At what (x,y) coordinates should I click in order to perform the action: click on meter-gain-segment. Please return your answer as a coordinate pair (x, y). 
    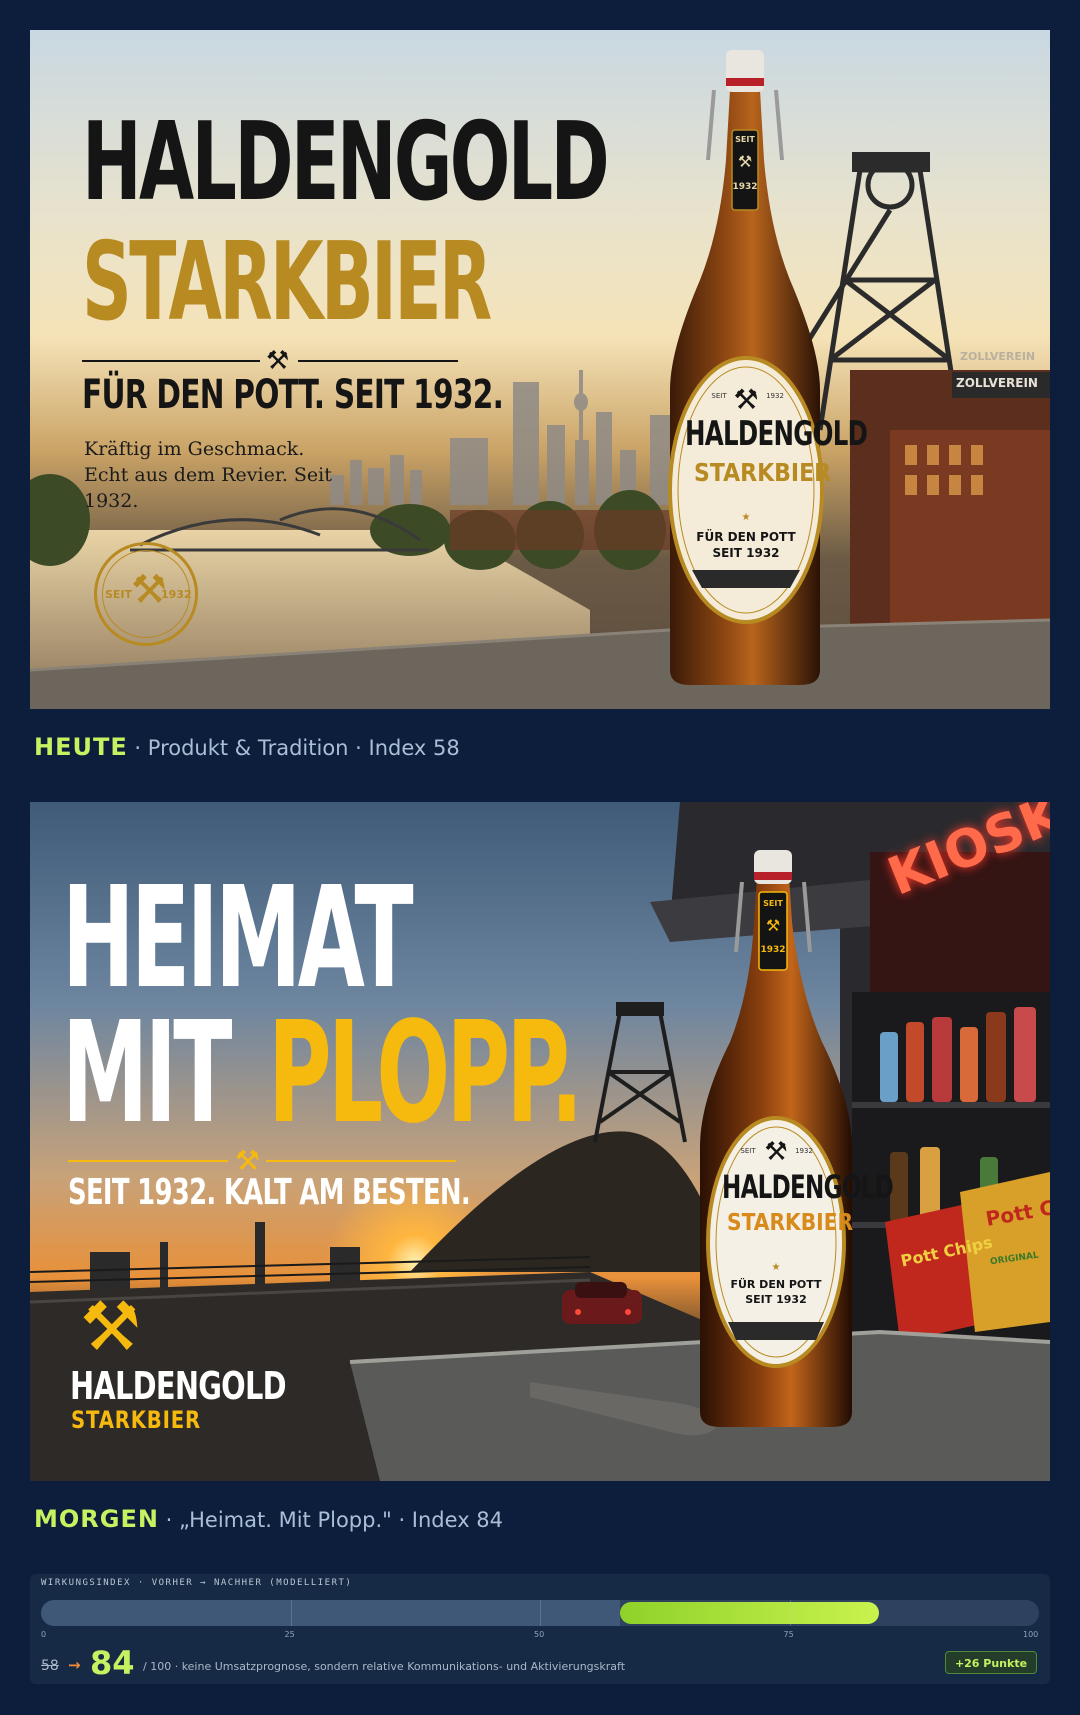
    Looking at the image, I should click on (749, 1613).